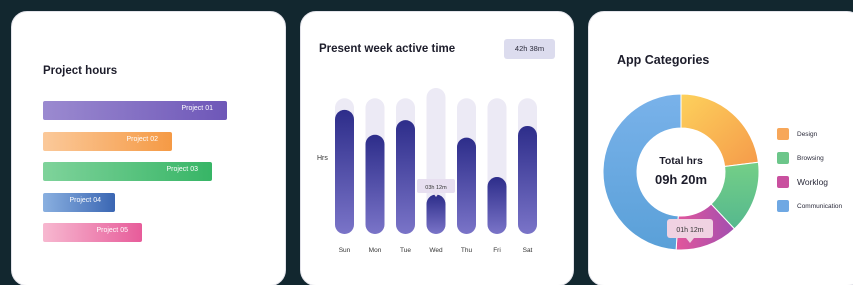  Describe the element at coordinates (344, 171) in the screenshot. I see `bar-sun` at that location.